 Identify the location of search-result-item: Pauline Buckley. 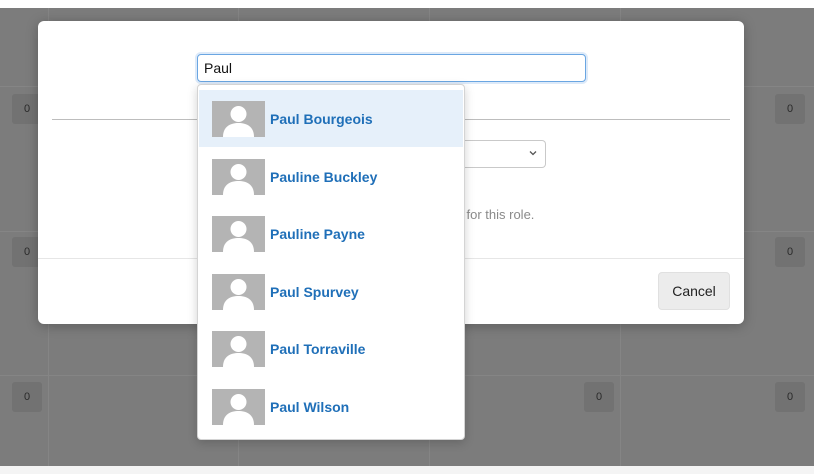
(331, 176).